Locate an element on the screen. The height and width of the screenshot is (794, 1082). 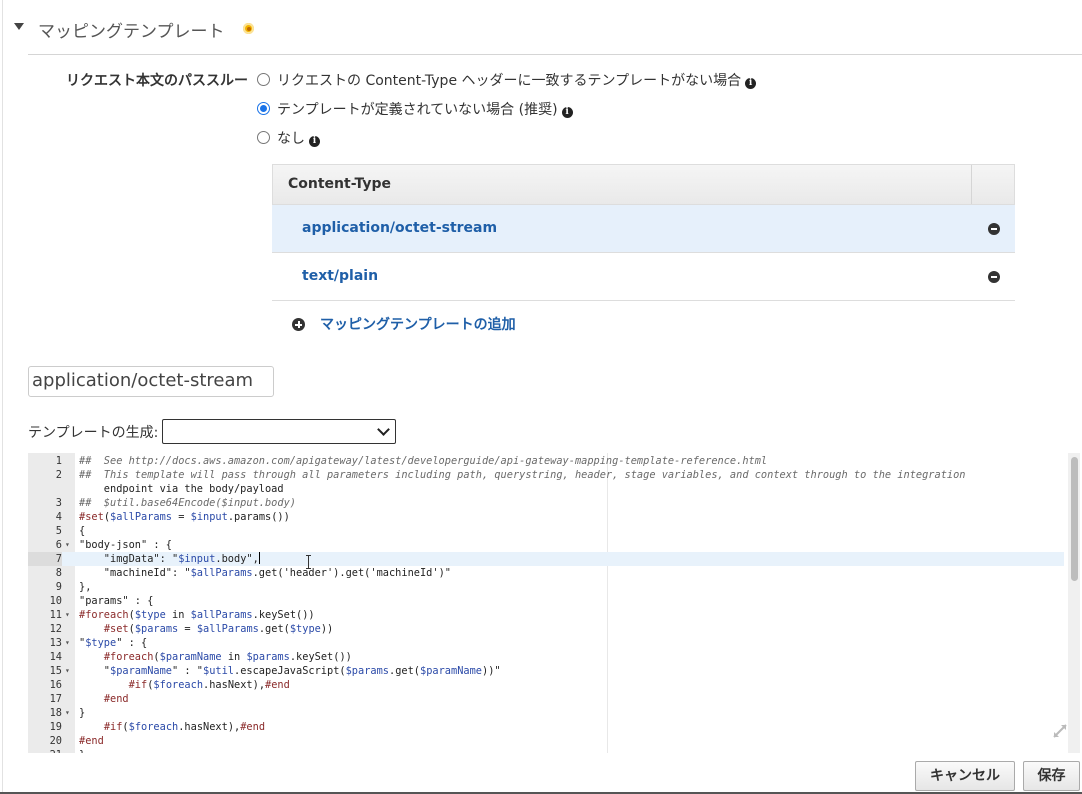
code-line: 10 "params" : { is located at coordinates (546, 601).